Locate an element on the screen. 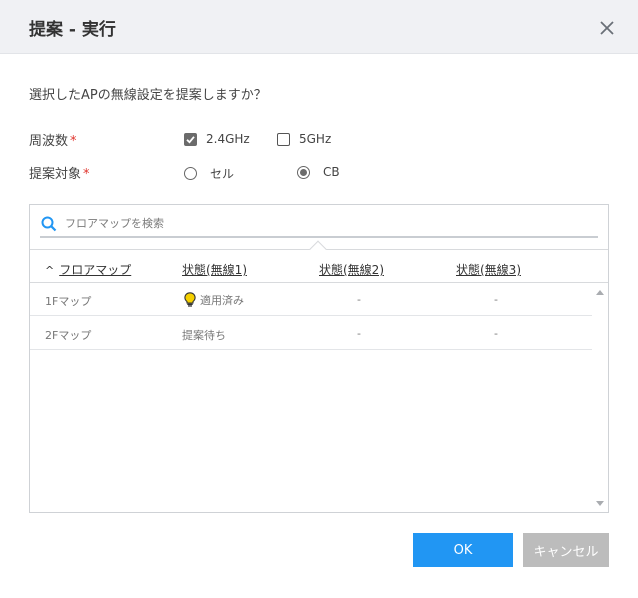 The height and width of the screenshot is (598, 638). column-header-radio2: 状態(無線2) is located at coordinates (351, 269).